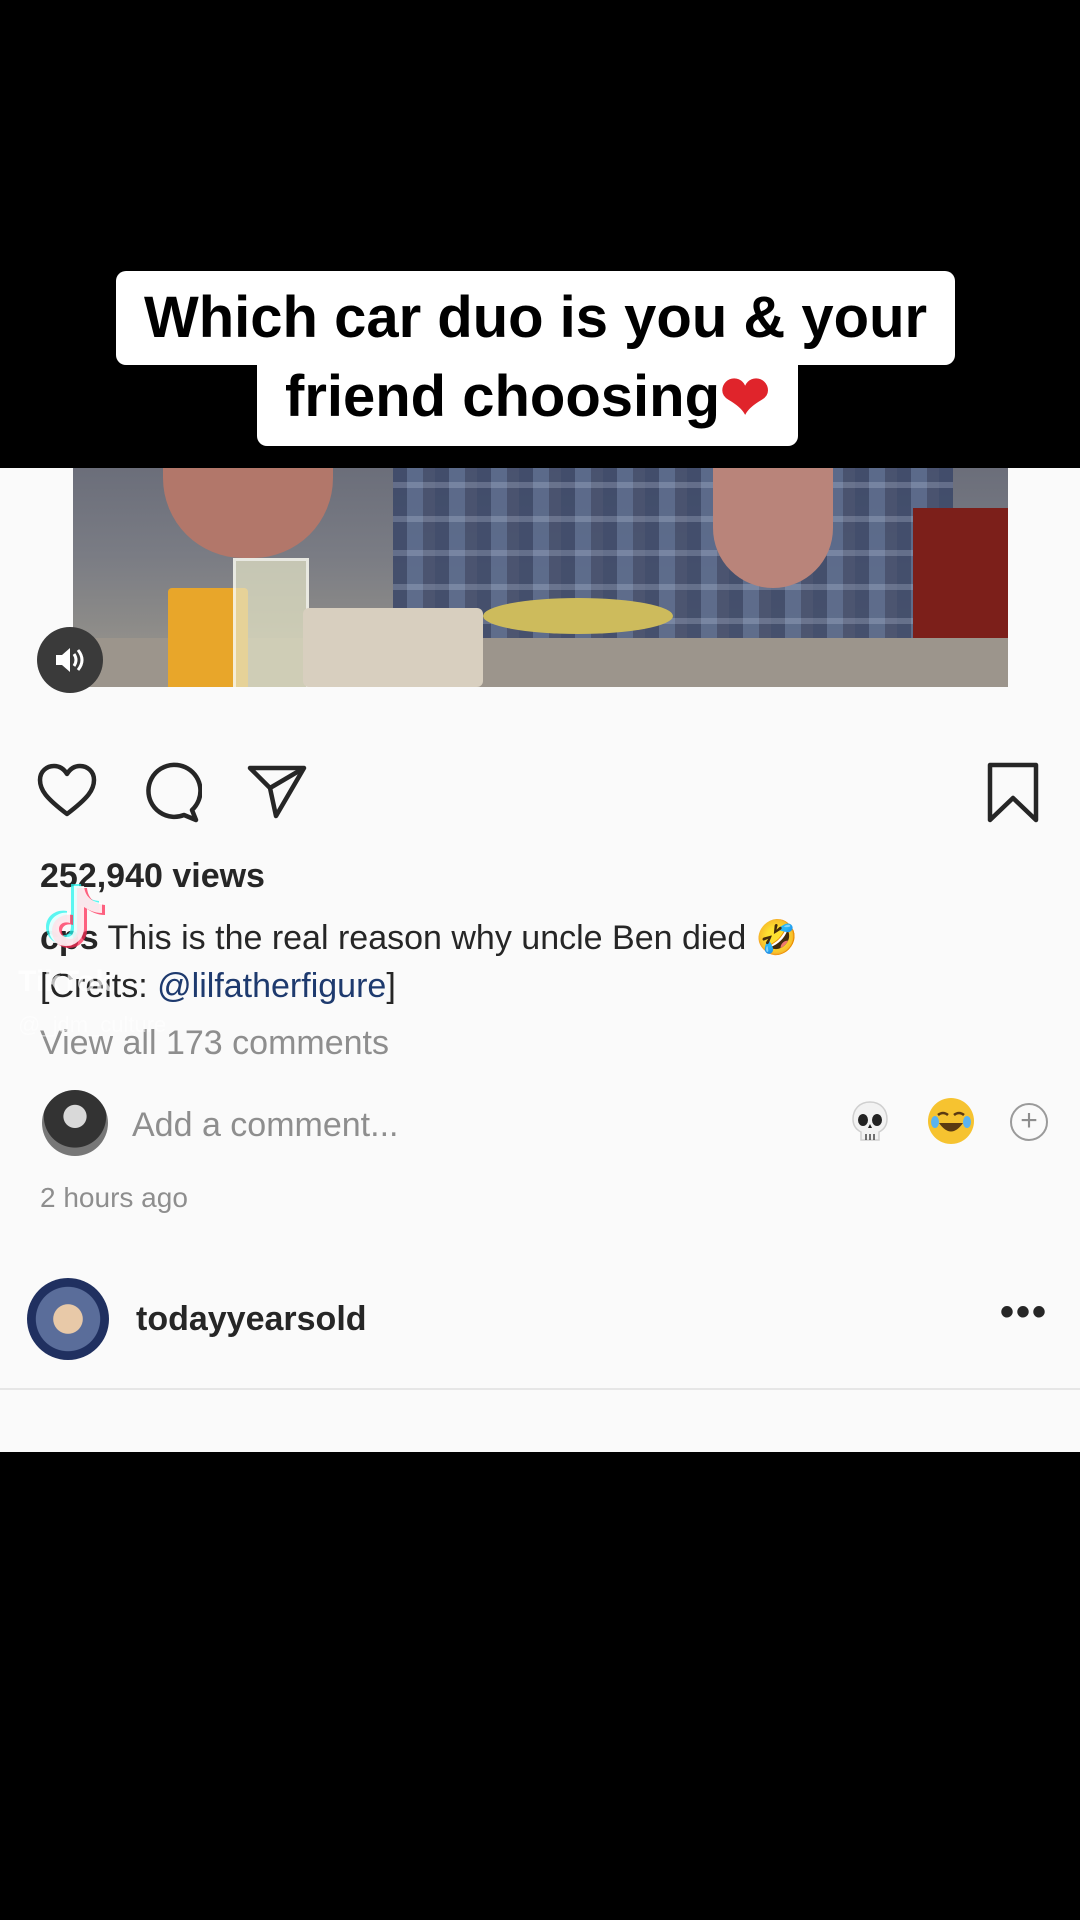 The width and height of the screenshot is (1080, 1920). What do you see at coordinates (578, 616) in the screenshot?
I see `video-scene-plate` at bounding box center [578, 616].